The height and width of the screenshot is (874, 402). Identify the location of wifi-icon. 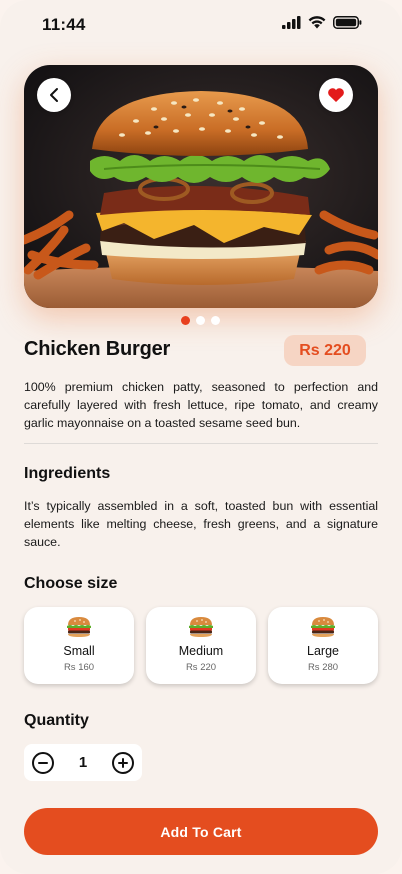
(317, 22).